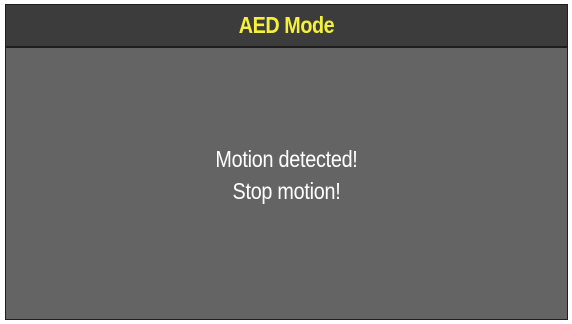 The image size is (572, 324). I want to click on stop-motion-instruction: Stop motion!, so click(286, 191).